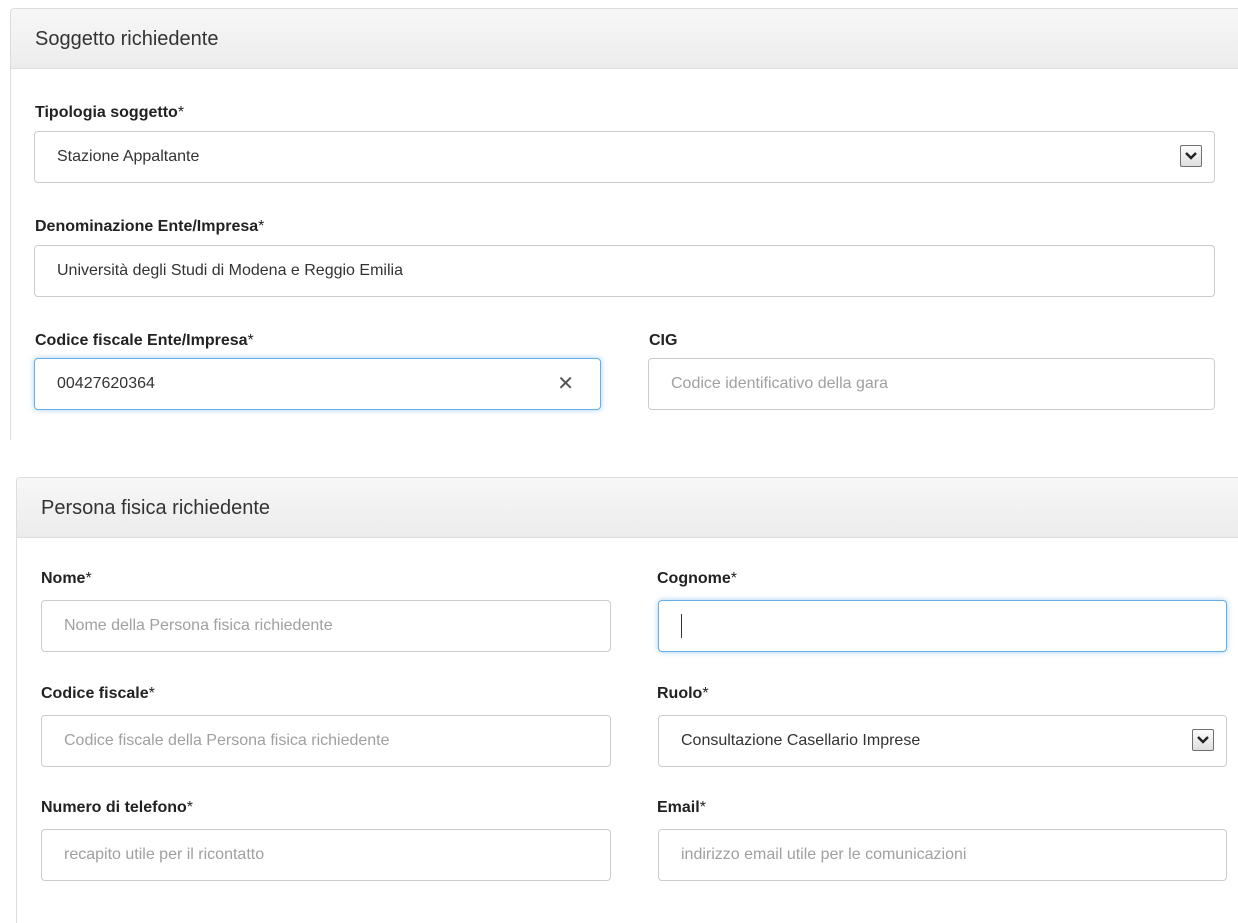 This screenshot has height=923, width=1238. I want to click on cig-input: Codice identificativo della gara, so click(931, 384).